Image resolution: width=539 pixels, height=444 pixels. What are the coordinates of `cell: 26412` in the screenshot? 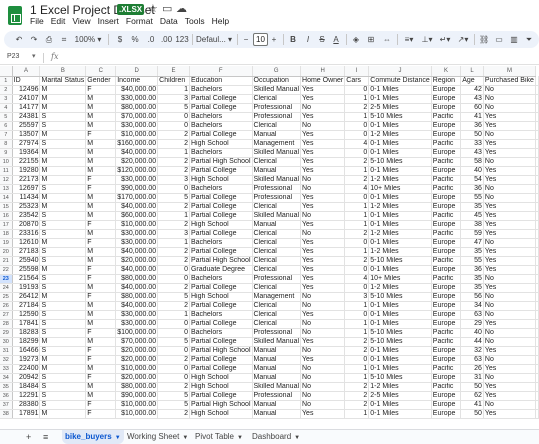 It's located at (26, 297).